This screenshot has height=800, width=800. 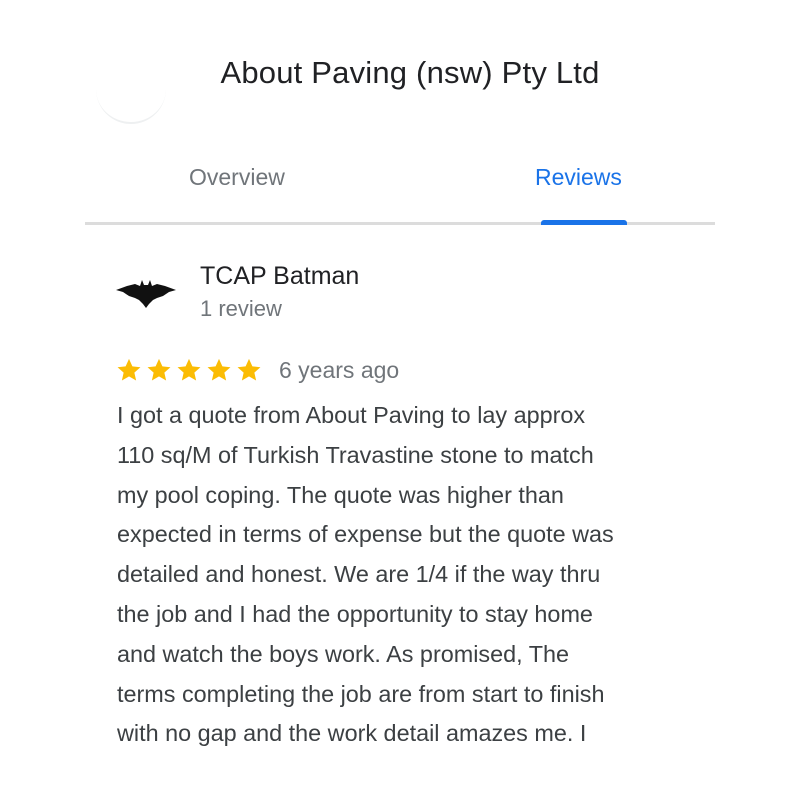 What do you see at coordinates (339, 369) in the screenshot?
I see `review-age: 6 years ago` at bounding box center [339, 369].